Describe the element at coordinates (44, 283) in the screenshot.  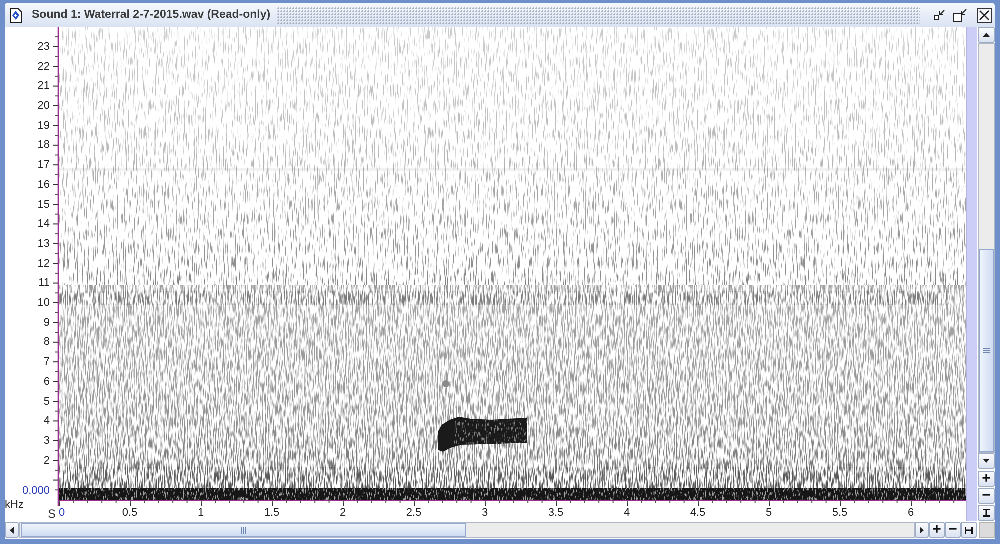
I see `y-axis-label: 11` at that location.